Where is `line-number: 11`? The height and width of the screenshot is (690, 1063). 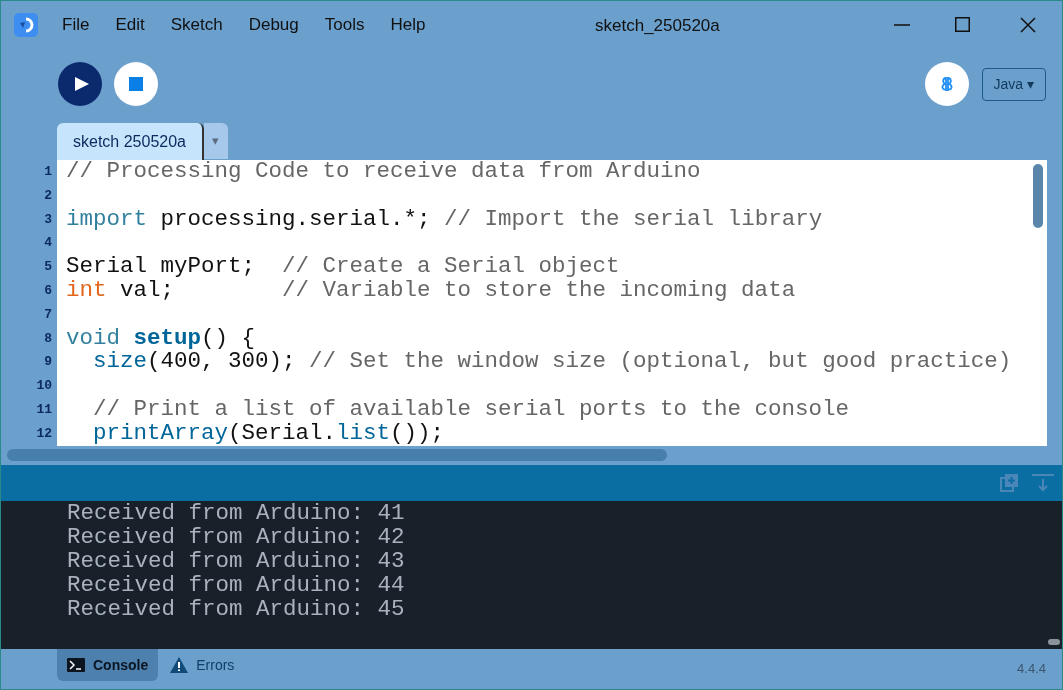
line-number: 11 is located at coordinates (44, 409).